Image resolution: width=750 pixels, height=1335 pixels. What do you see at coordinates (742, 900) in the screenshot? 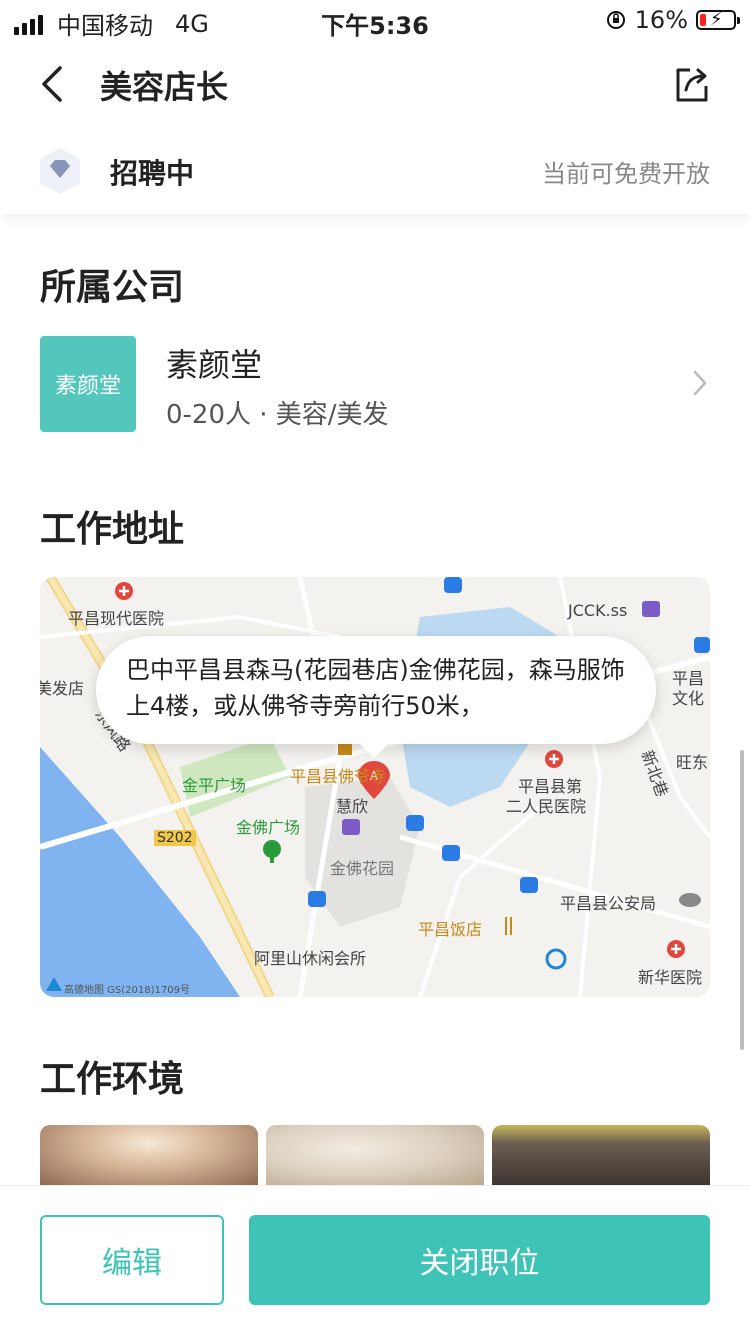
I see `scroll-indicator` at bounding box center [742, 900].